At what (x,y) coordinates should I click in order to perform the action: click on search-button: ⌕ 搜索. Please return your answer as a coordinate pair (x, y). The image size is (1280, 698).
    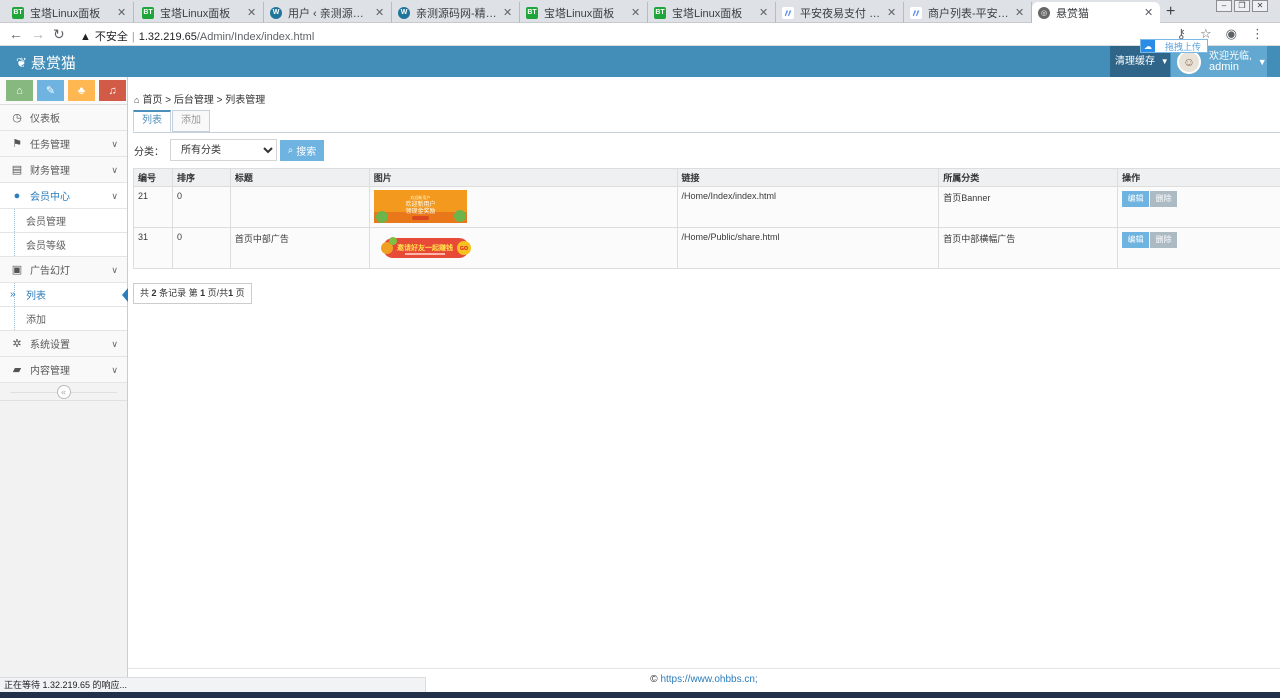
    Looking at the image, I should click on (302, 150).